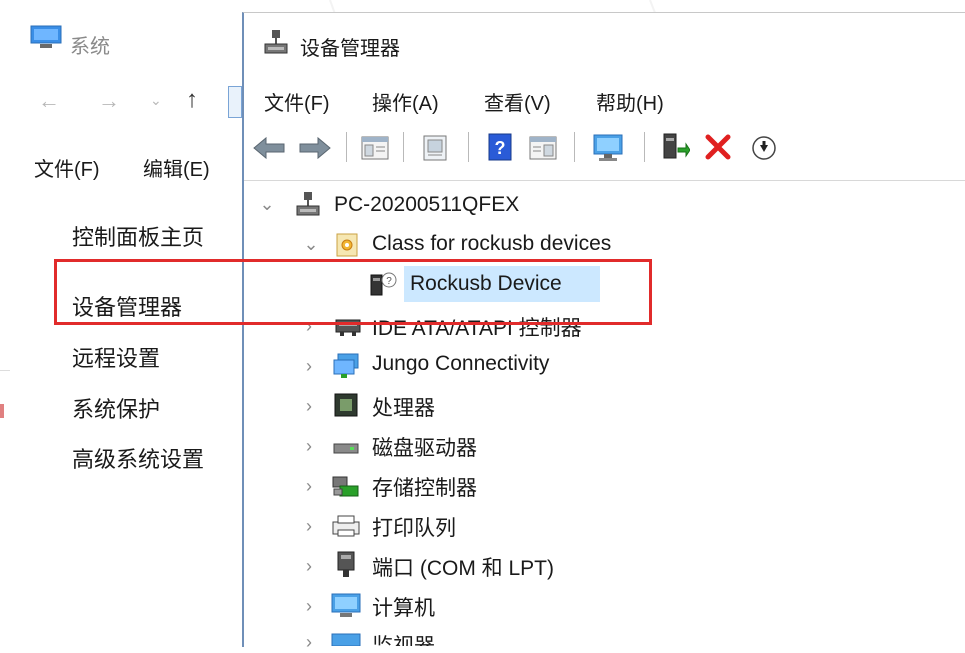 This screenshot has height=653, width=965. I want to click on link-system-protection: 系统保护, so click(116, 408).